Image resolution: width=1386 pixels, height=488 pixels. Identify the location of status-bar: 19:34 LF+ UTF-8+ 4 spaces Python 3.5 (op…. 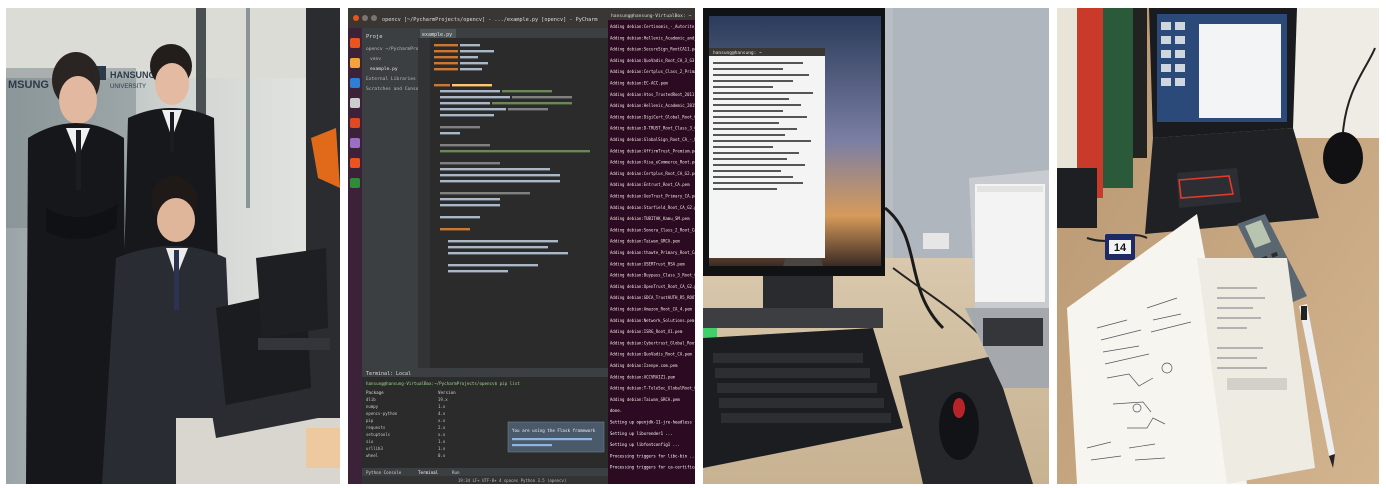
(512, 480).